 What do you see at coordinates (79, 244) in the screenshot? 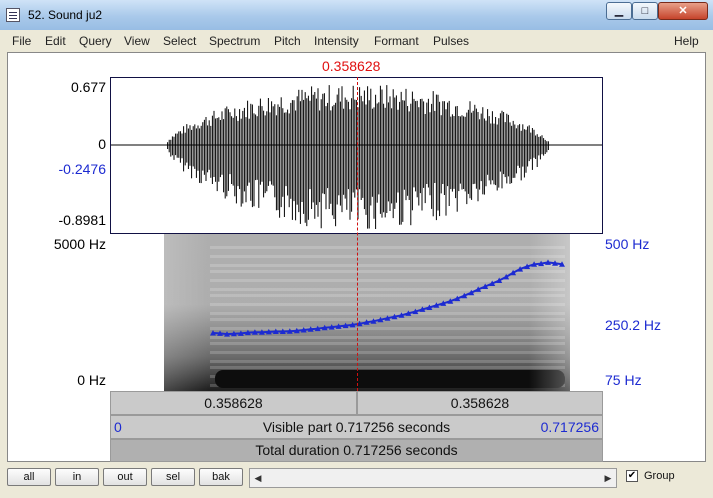
I see `spectrogram-top-freq-label: 5000 Hz` at bounding box center [79, 244].